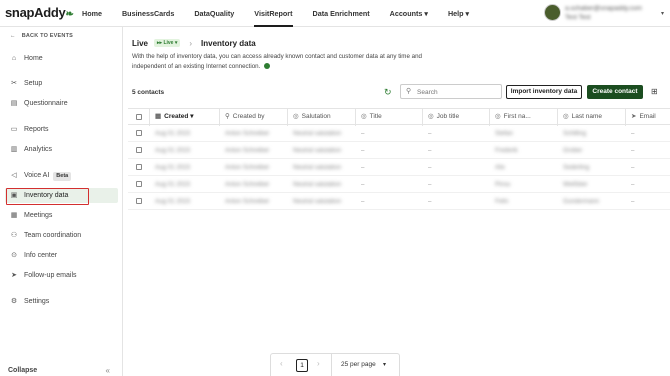 The width and height of the screenshot is (670, 376). What do you see at coordinates (254, 117) in the screenshot?
I see `column-created-by: ⚲ Created by` at bounding box center [254, 117].